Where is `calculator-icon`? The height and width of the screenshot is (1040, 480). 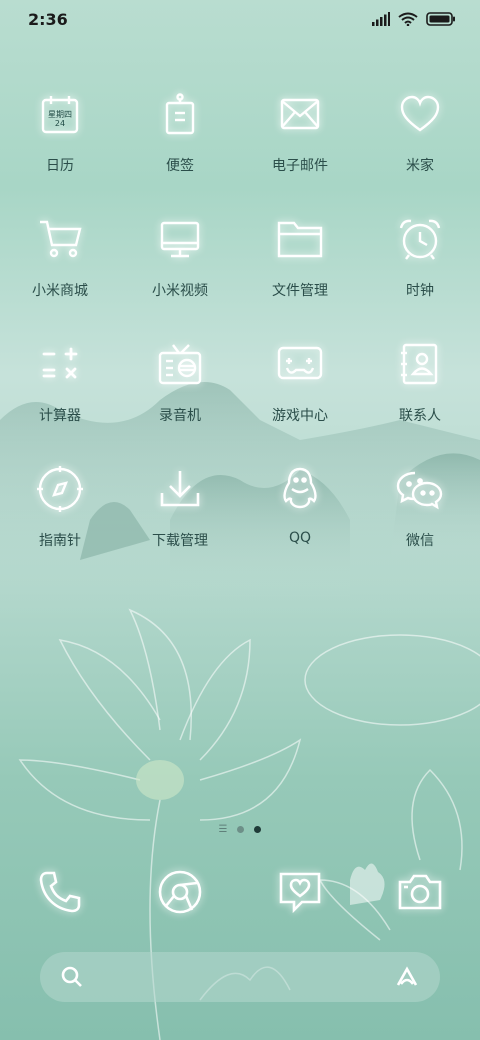 calculator-icon is located at coordinates (60, 363).